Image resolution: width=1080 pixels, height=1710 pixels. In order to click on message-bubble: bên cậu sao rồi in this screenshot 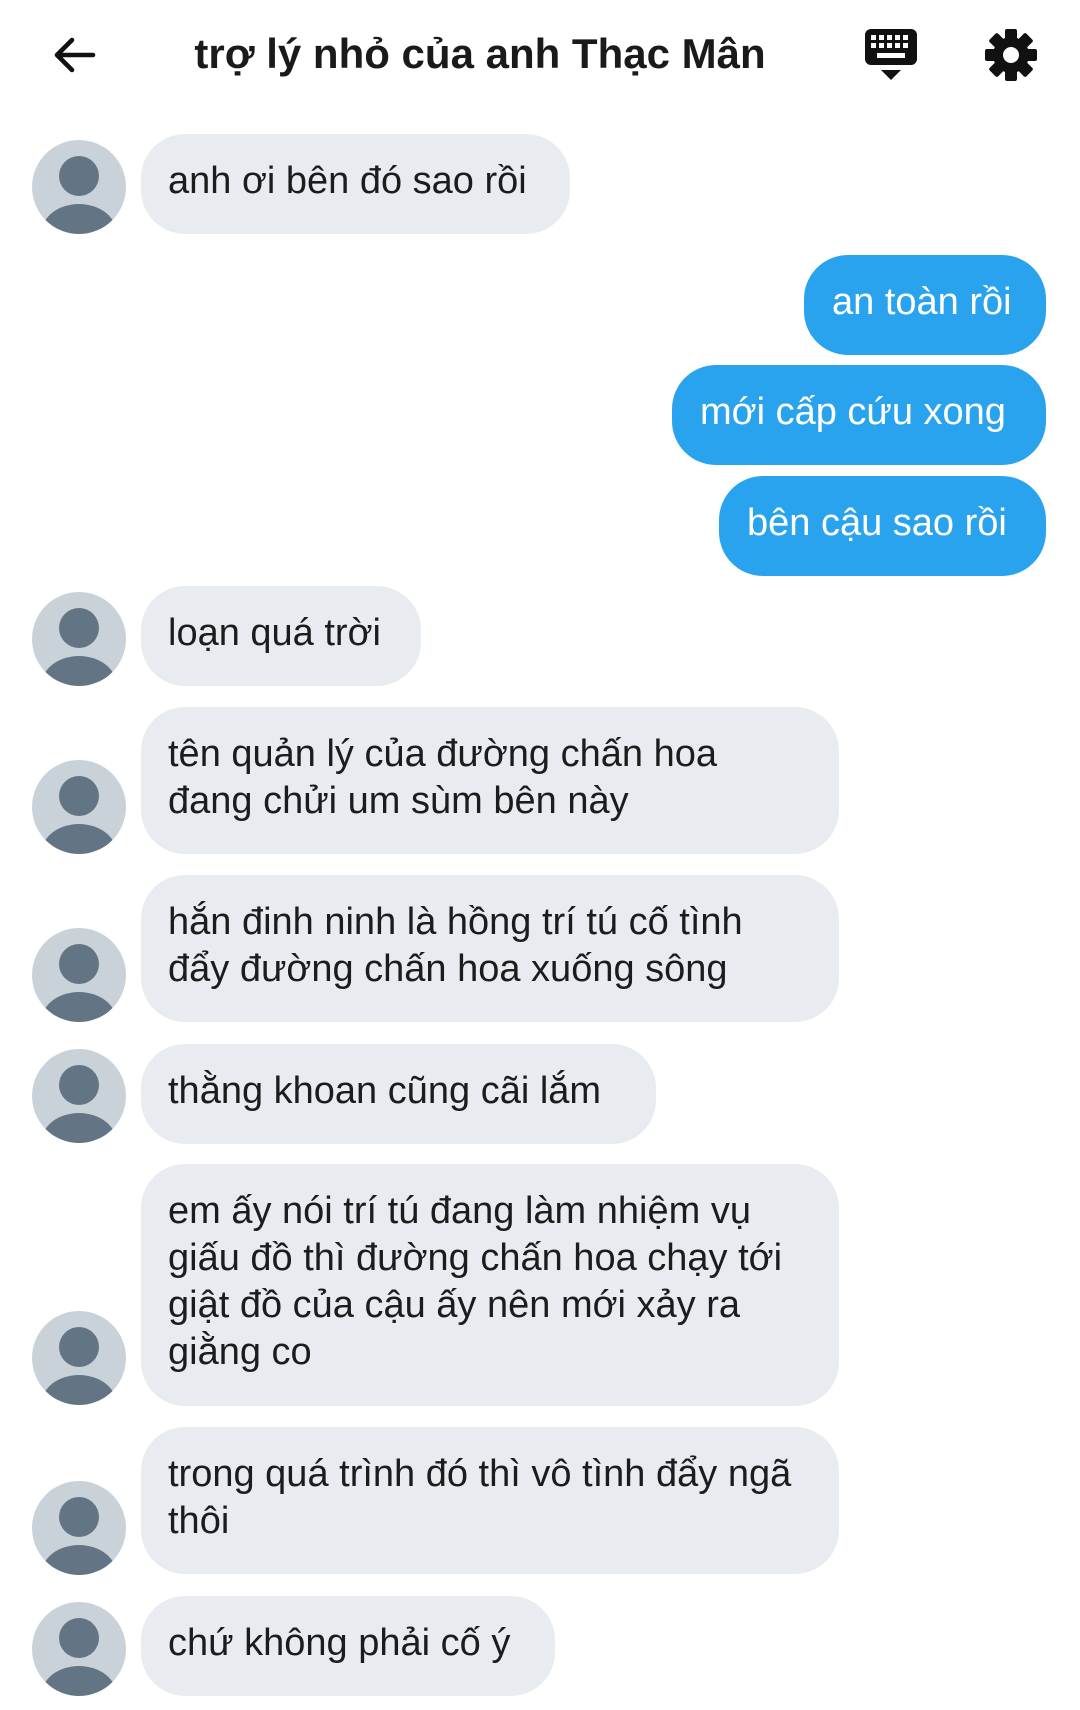, I will do `click(882, 526)`.